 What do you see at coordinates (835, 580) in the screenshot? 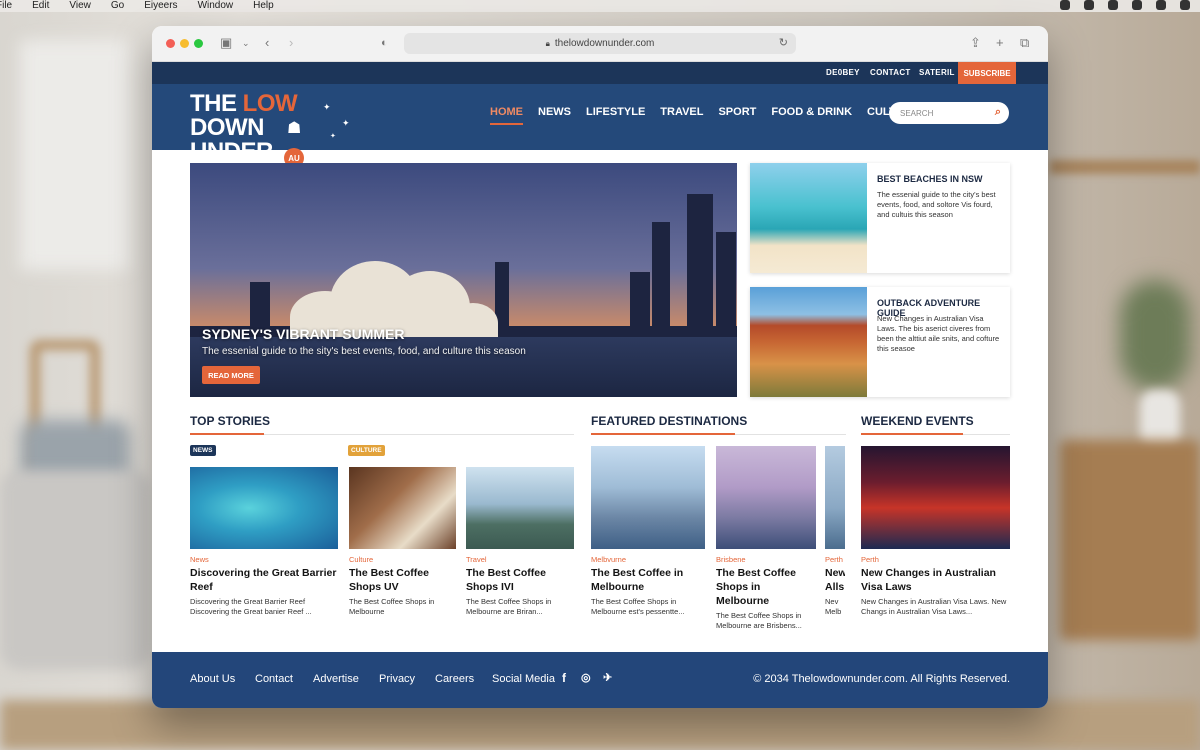
I see `card-title: New Alls` at bounding box center [835, 580].